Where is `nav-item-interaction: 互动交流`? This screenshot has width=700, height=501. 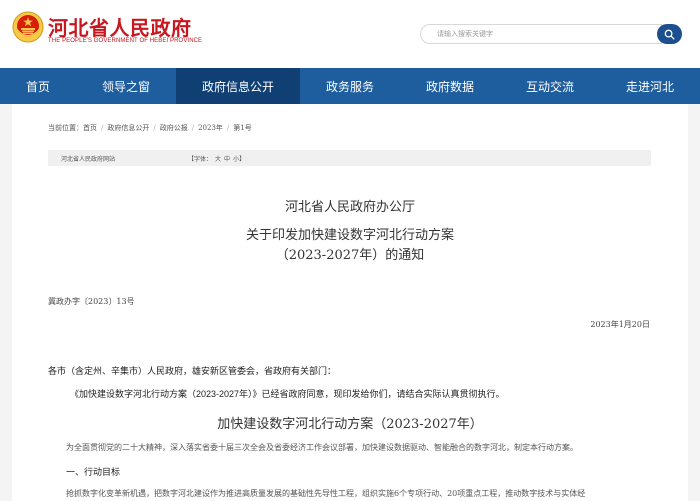 nav-item-interaction: 互动交流 is located at coordinates (550, 86).